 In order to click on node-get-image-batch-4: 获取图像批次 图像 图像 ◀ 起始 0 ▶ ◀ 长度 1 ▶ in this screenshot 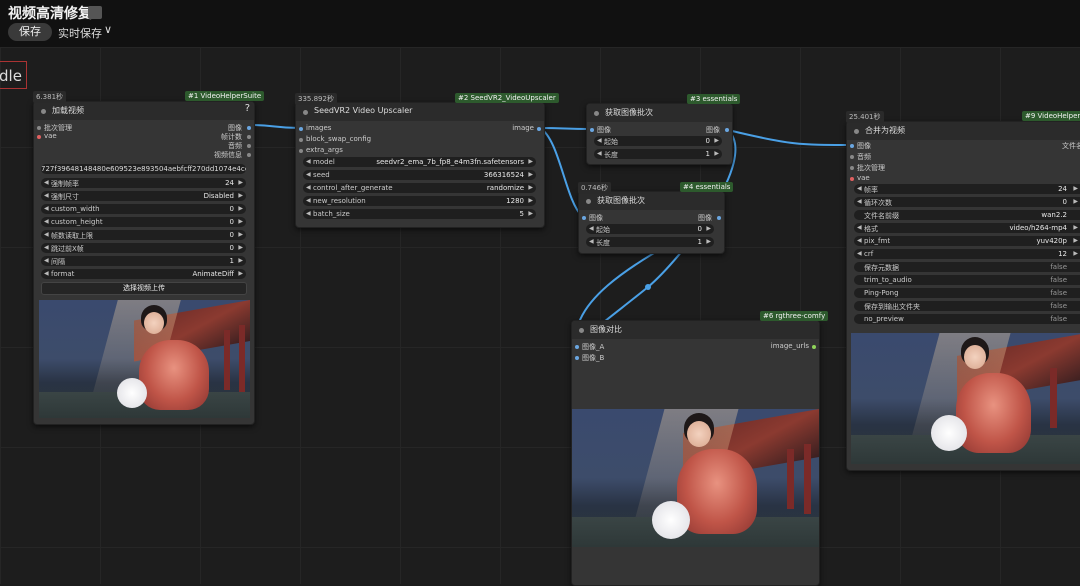, I will do `click(651, 222)`.